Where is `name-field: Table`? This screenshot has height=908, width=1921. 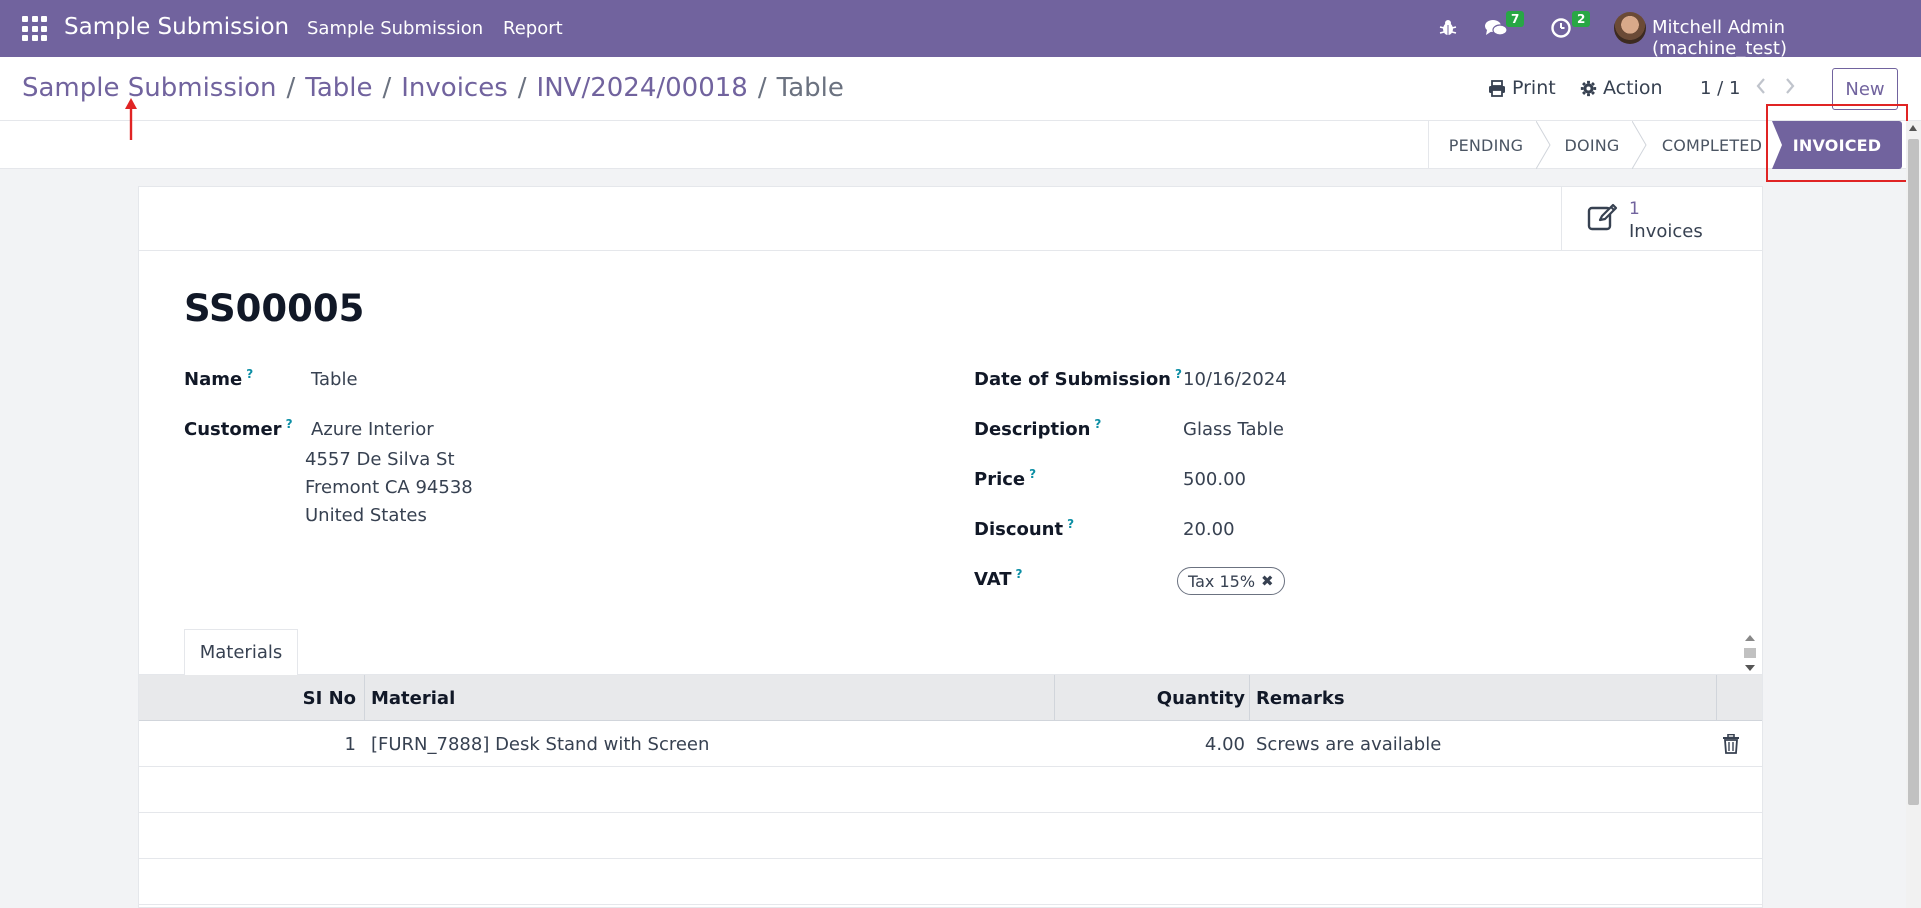
name-field: Table is located at coordinates (334, 379).